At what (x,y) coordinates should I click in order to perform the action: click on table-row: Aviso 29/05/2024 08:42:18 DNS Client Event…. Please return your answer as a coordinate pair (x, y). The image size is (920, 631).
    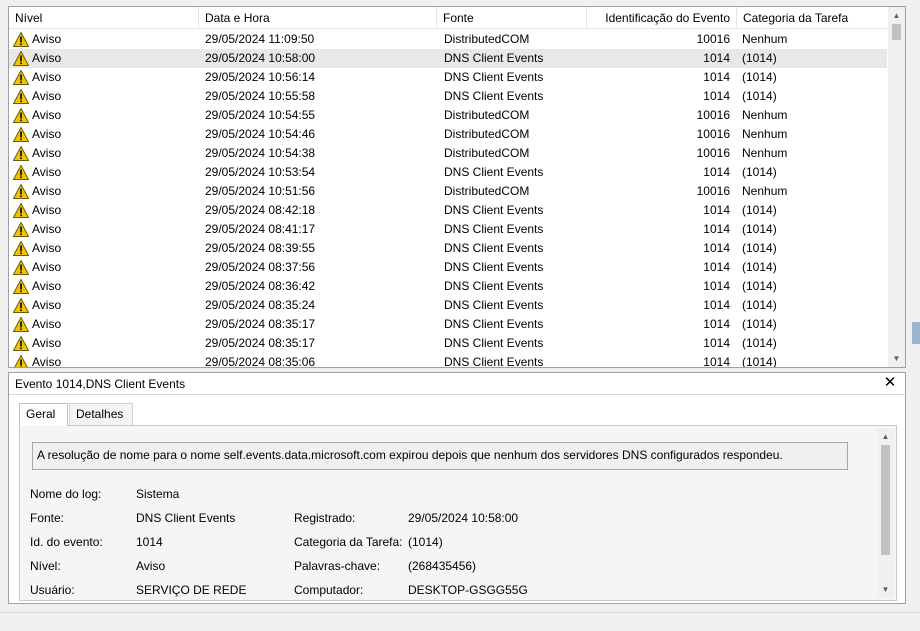
    Looking at the image, I should click on (448, 210).